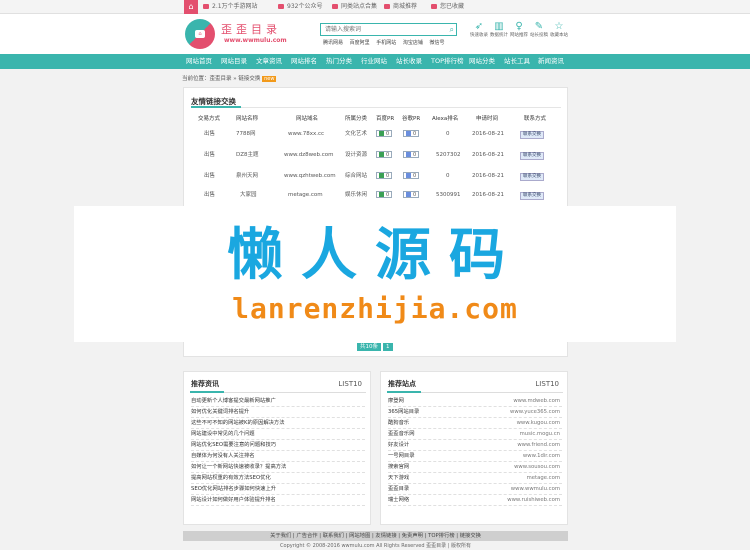  Describe the element at coordinates (269, 79) in the screenshot. I see `new-badge: new` at that location.